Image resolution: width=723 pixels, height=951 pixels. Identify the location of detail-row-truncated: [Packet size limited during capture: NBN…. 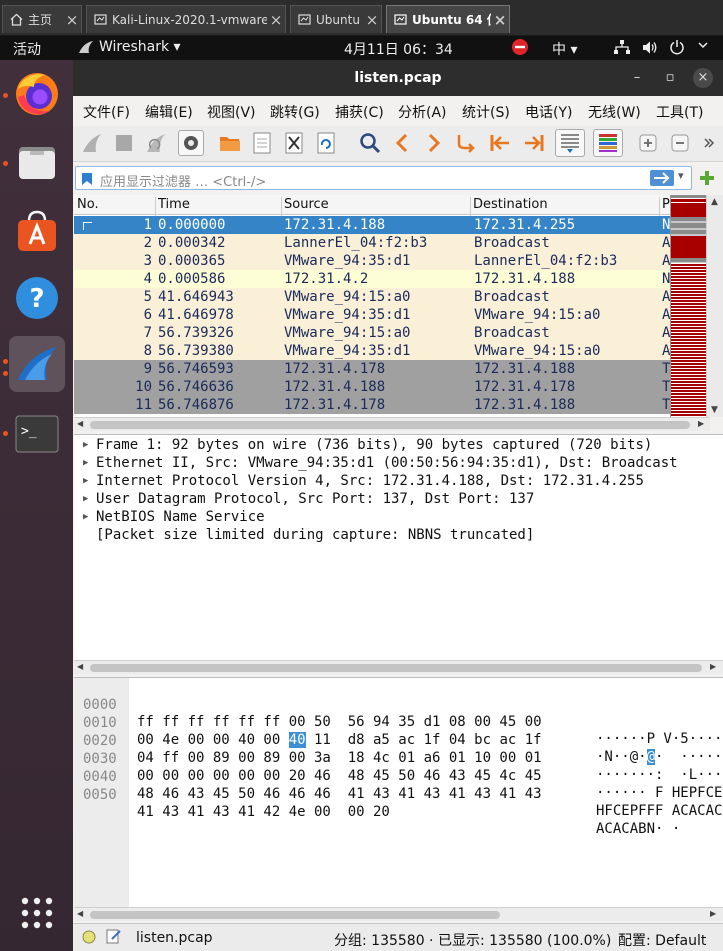
(398, 535).